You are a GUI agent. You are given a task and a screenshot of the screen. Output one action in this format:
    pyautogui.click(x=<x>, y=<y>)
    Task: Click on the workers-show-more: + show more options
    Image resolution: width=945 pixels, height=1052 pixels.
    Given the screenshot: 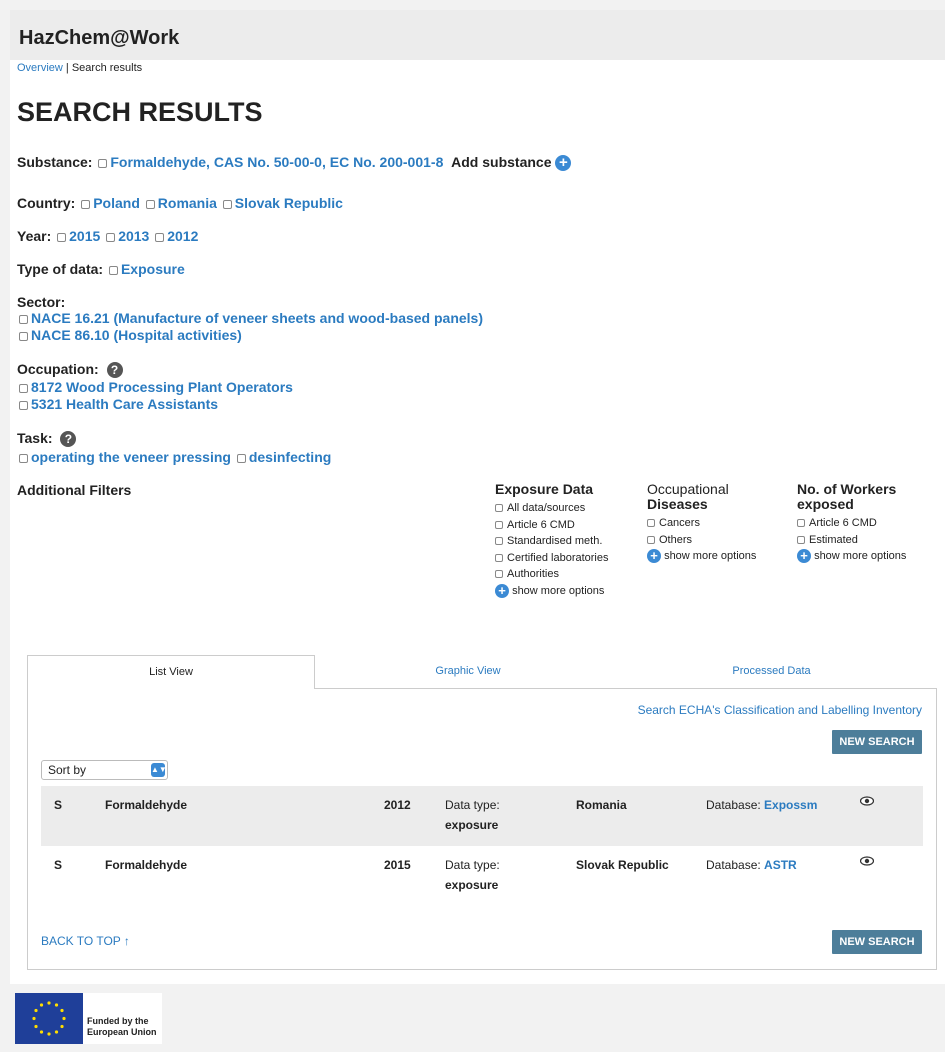 What is the action you would take?
    pyautogui.click(x=851, y=556)
    